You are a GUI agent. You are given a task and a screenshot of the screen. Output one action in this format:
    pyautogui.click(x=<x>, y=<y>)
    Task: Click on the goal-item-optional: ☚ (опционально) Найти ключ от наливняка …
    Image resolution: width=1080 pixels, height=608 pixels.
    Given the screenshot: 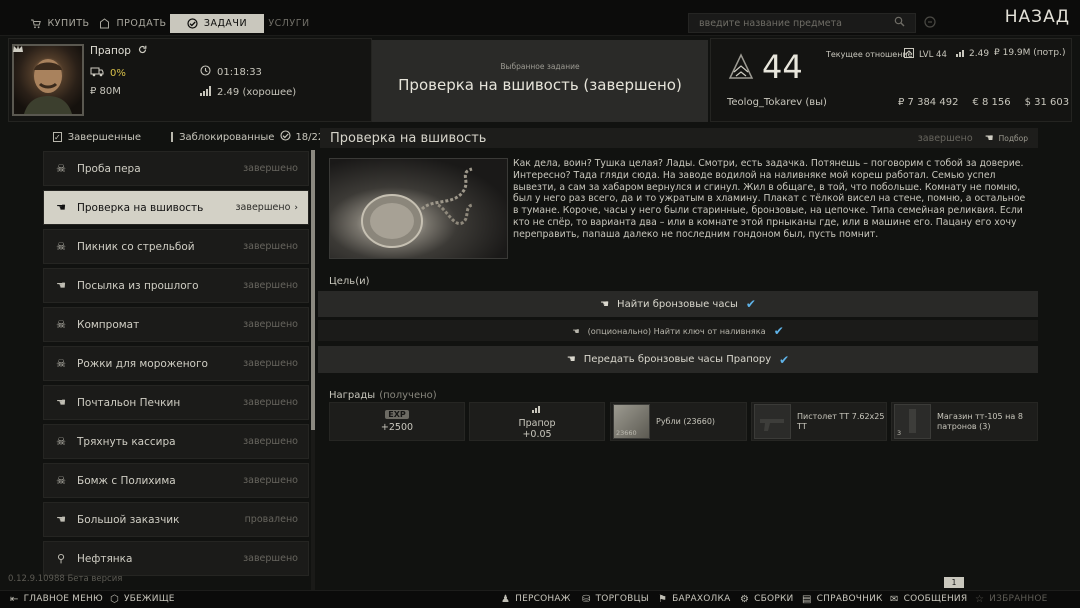 What is the action you would take?
    pyautogui.click(x=678, y=330)
    